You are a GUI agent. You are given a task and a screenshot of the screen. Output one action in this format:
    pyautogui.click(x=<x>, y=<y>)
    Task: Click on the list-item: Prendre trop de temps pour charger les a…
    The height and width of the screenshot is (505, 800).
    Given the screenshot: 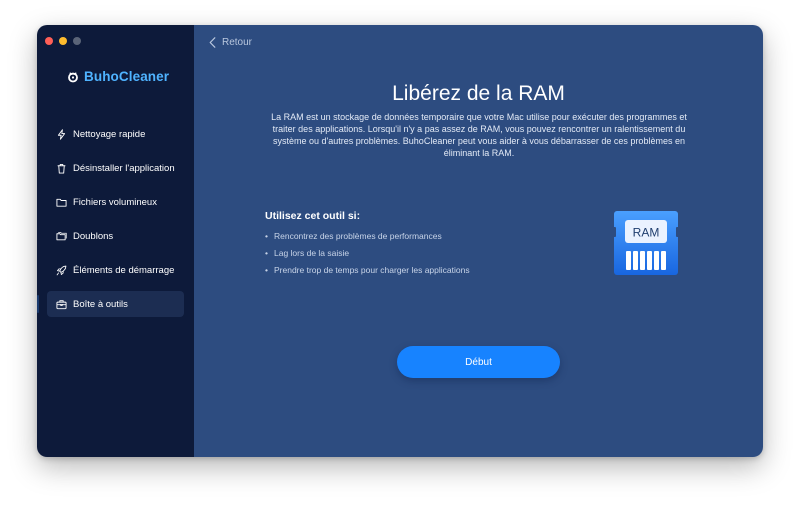 What is the action you would take?
    pyautogui.click(x=367, y=270)
    